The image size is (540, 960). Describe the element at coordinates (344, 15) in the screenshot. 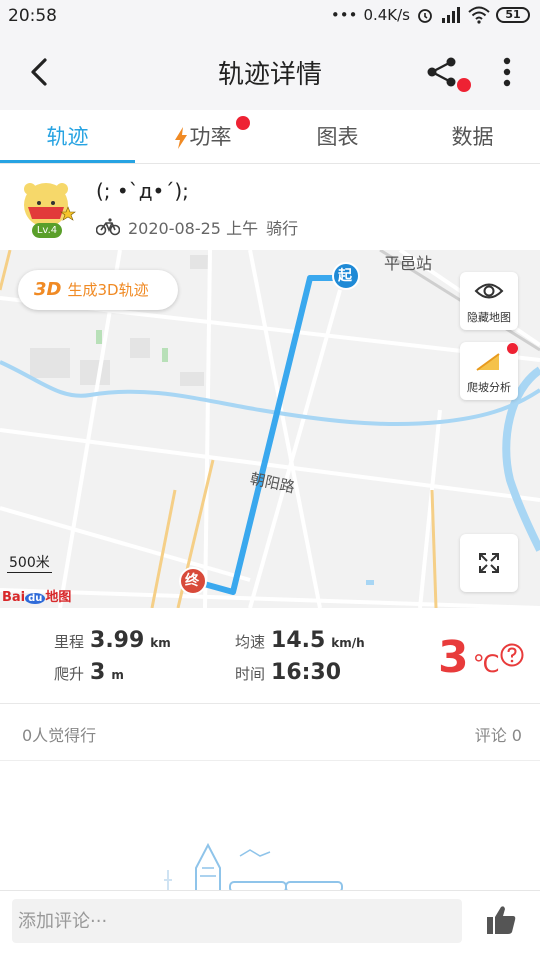

I see `more-notifications-icon: •••` at that location.